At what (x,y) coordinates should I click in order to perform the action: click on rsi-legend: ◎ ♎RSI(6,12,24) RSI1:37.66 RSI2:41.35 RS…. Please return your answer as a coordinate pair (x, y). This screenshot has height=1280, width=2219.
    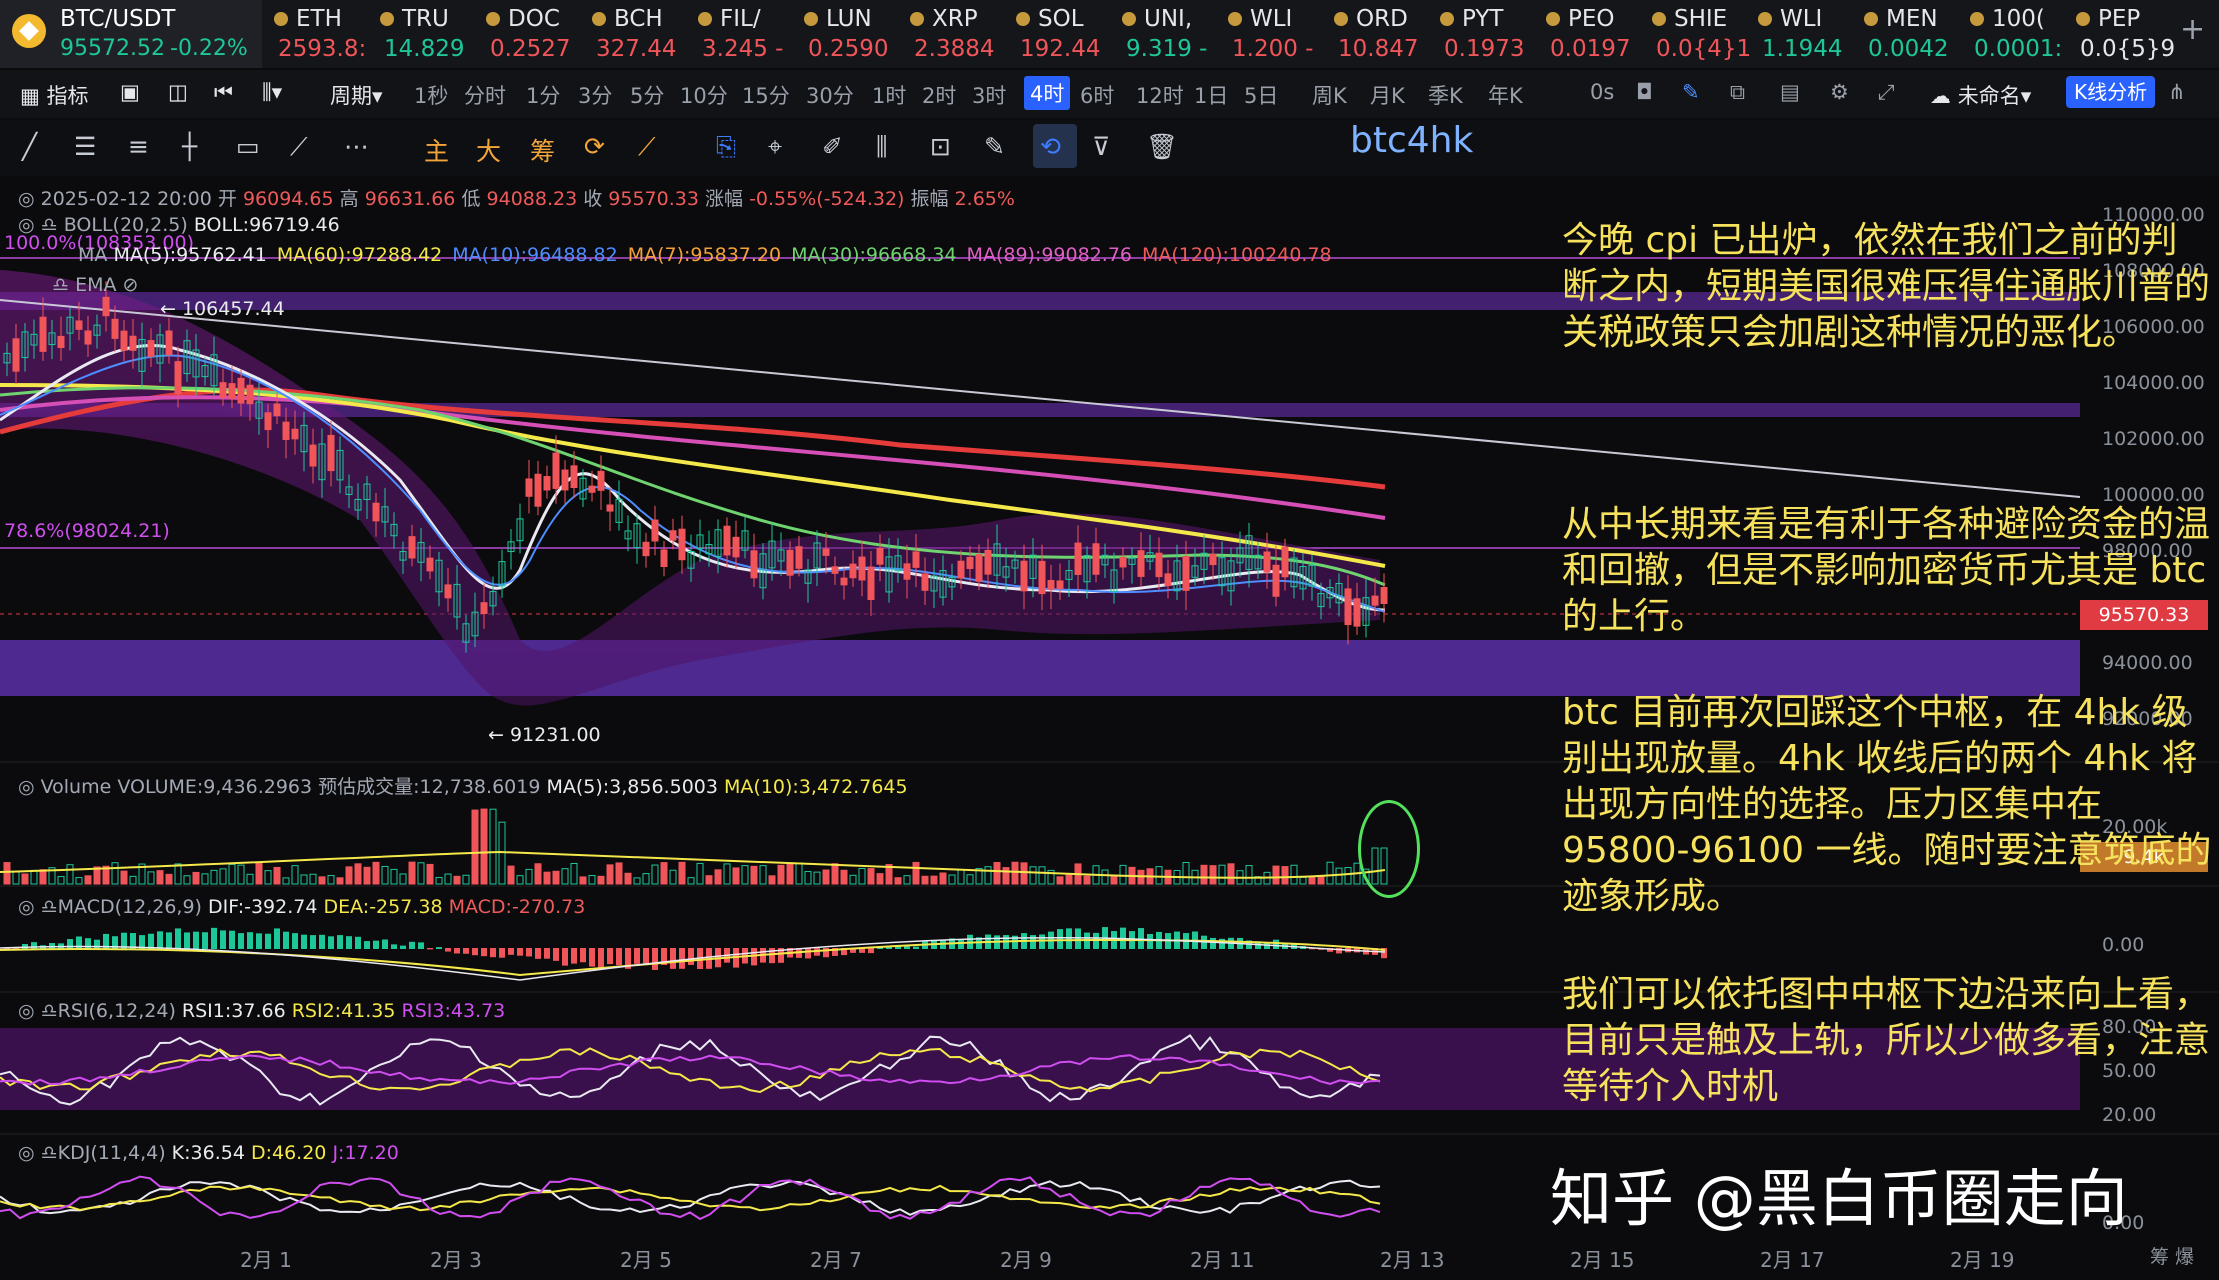
    Looking at the image, I should click on (261, 1011).